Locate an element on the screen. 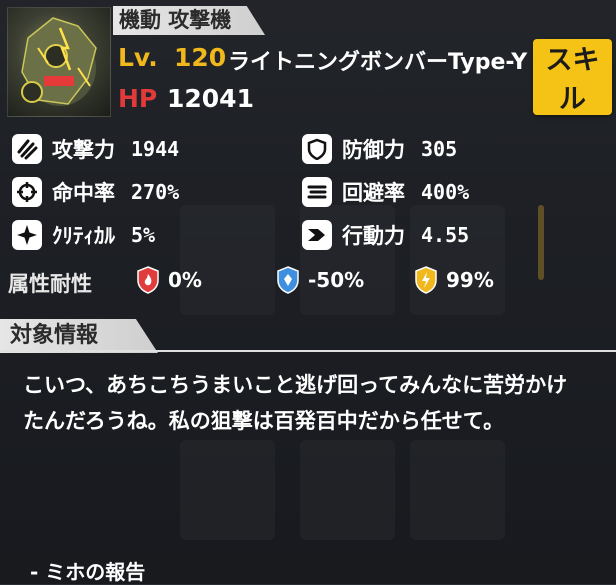  resistance-ice-value: -50% is located at coordinates (336, 280).